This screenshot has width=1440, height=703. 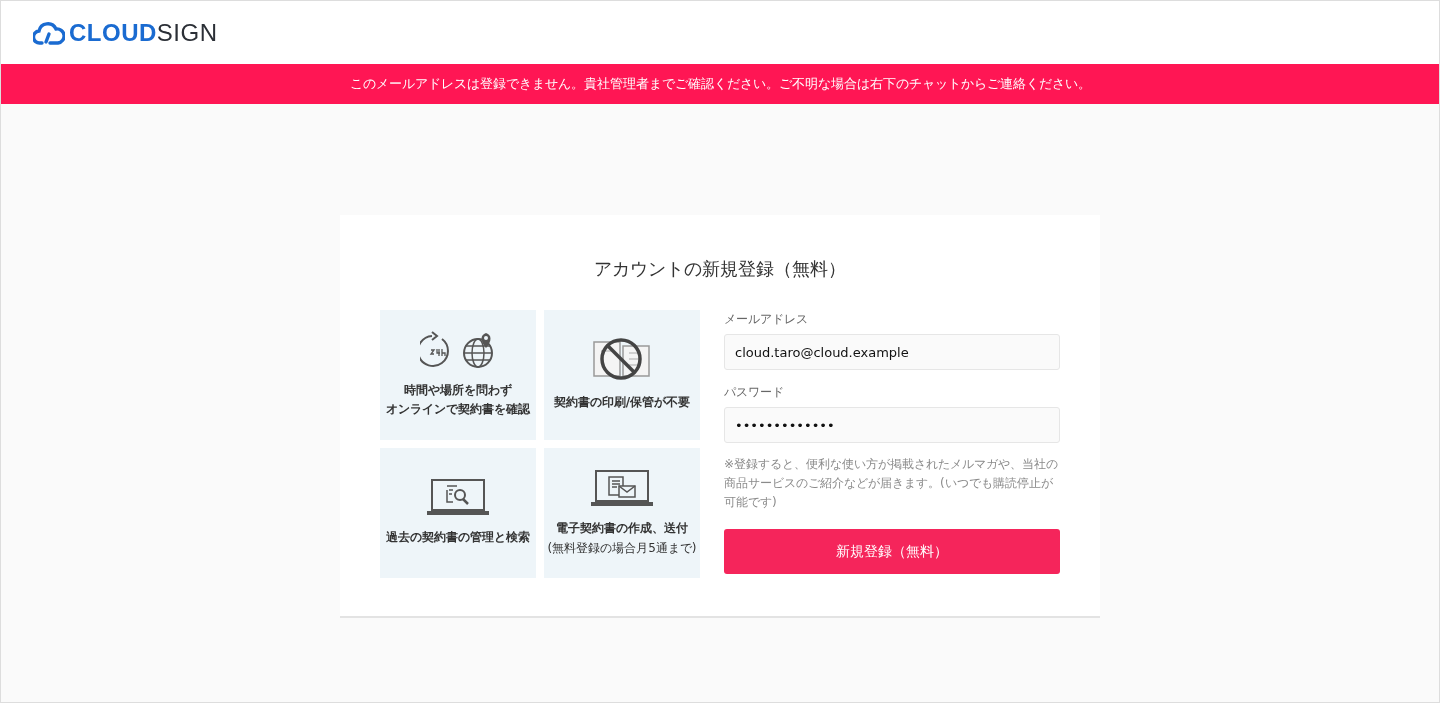 I want to click on prohibited-document-icon, so click(x=622, y=359).